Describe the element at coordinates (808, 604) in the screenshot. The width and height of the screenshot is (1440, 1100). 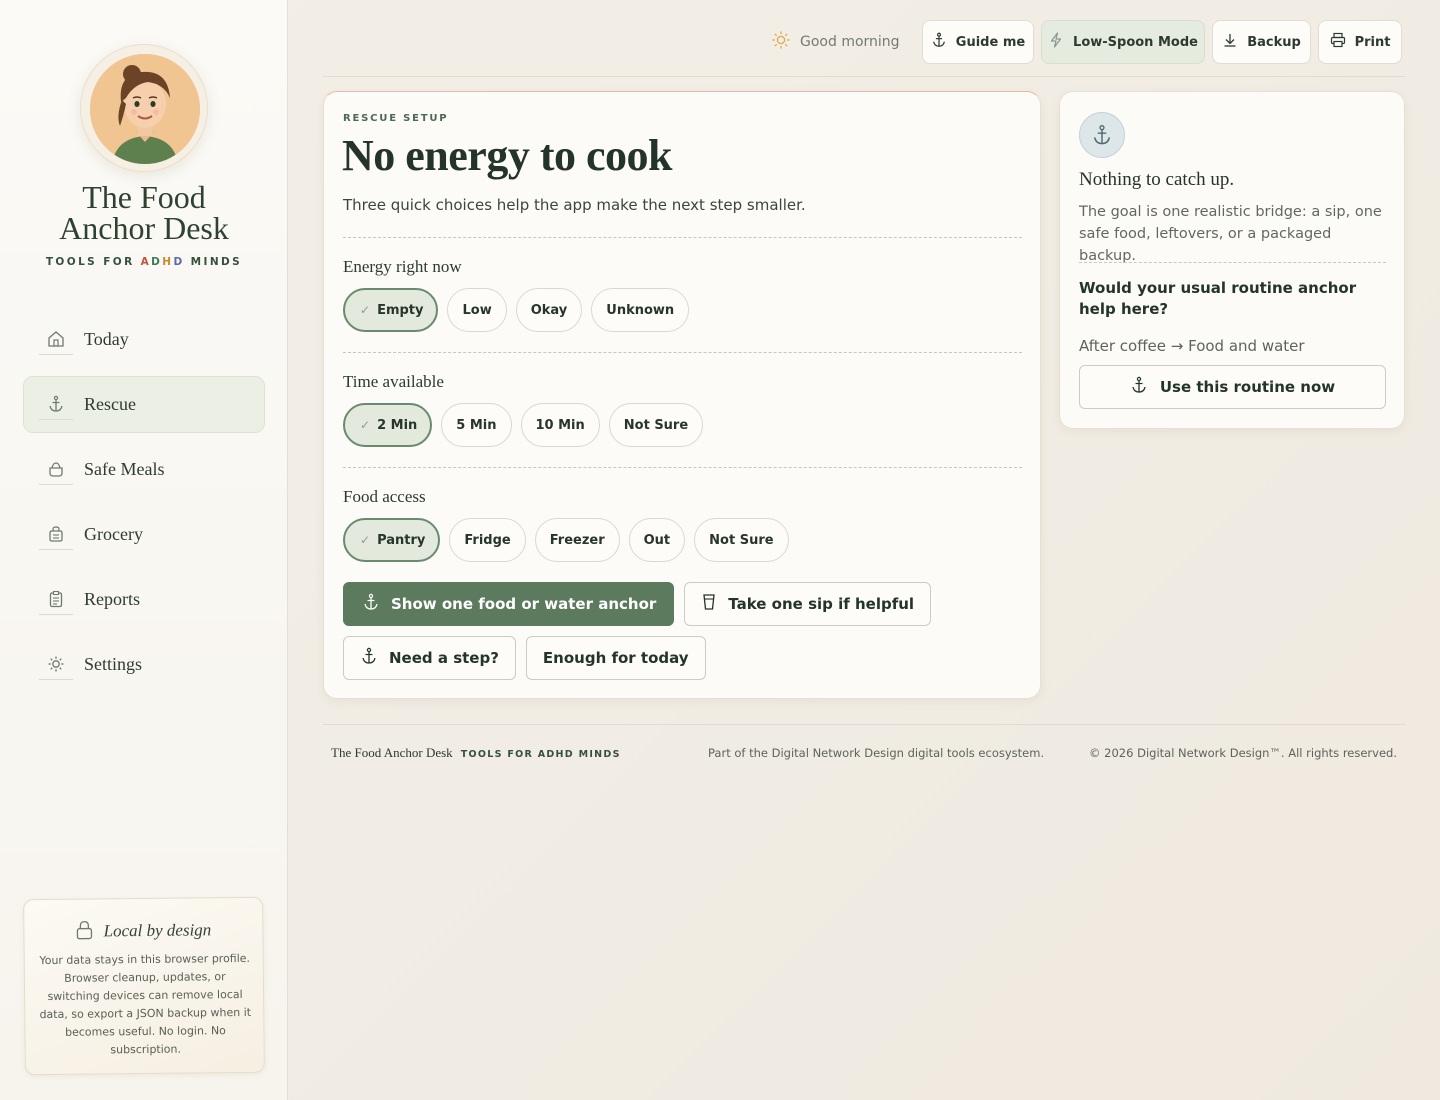
I see `take-sip-button: Take one sip if helpful` at that location.